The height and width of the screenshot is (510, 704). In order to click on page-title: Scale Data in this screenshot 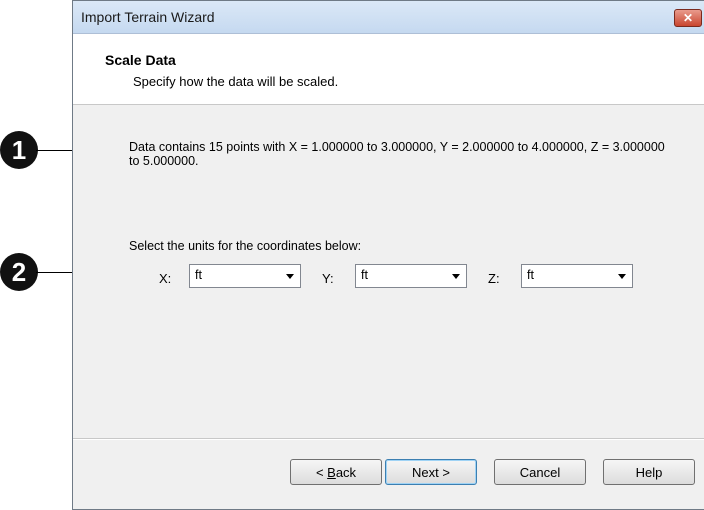, I will do `click(140, 60)`.